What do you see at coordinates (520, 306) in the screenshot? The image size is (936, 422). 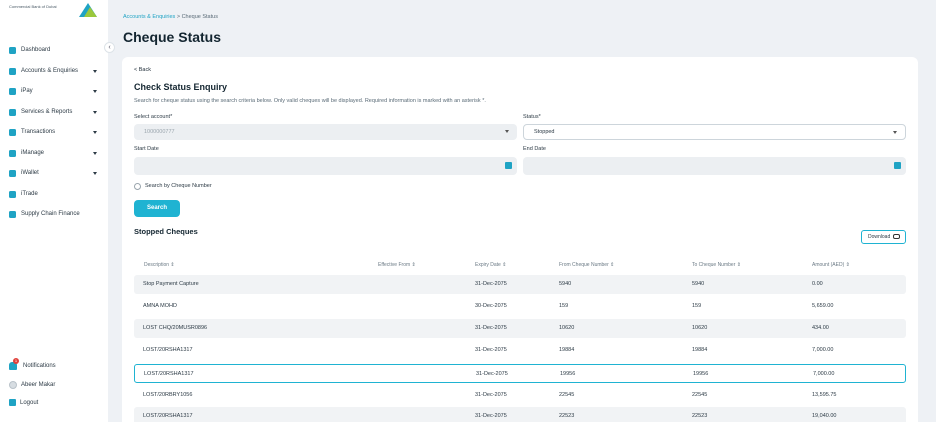 I see `table-row: AMNA MOHD 30-Dec-2075 159 159 5,659.00` at bounding box center [520, 306].